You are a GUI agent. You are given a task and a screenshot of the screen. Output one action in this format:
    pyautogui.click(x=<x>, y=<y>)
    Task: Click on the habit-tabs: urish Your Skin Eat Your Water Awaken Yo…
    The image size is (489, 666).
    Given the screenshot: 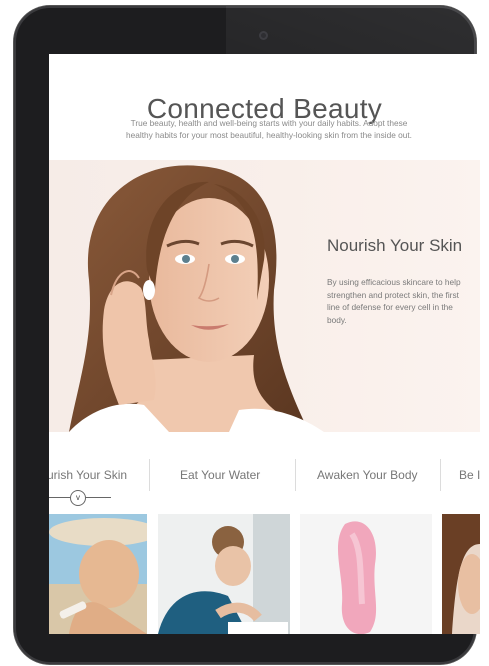 What is the action you would take?
    pyautogui.click(x=264, y=475)
    